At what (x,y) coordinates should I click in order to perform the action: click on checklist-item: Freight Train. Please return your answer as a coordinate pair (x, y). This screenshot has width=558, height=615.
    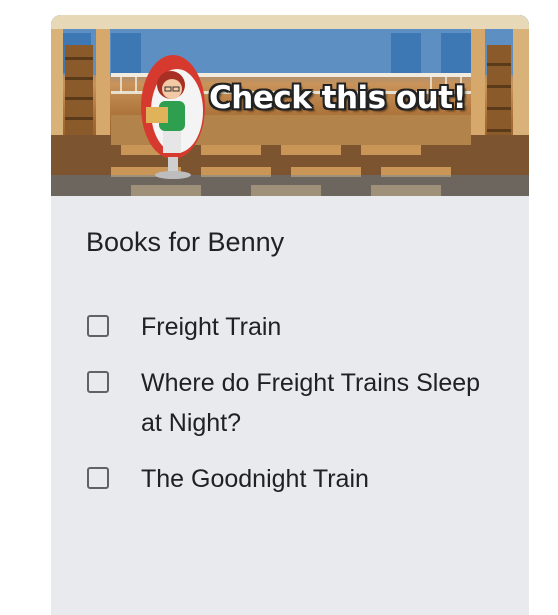
    Looking at the image, I should click on (296, 327).